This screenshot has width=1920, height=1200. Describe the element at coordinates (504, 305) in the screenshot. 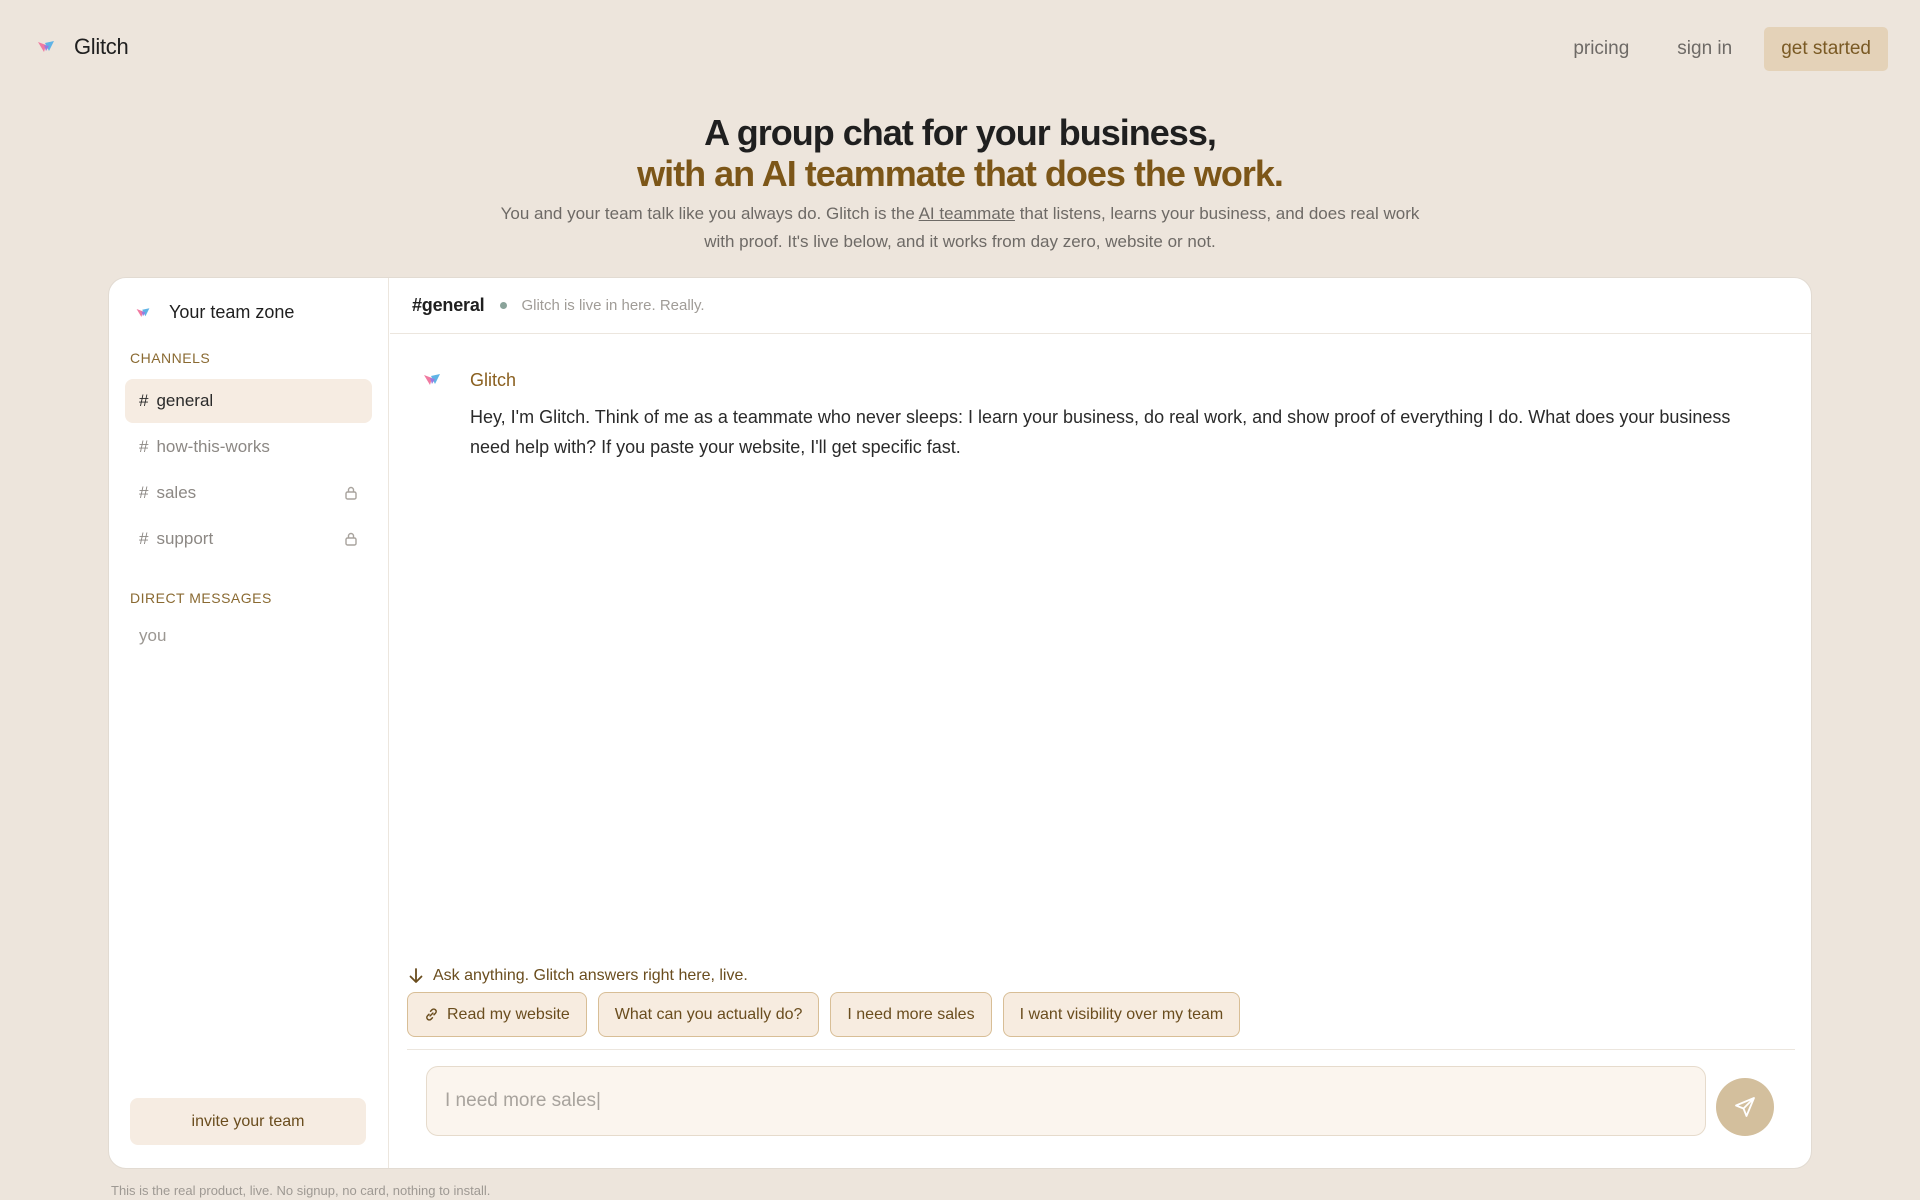

I see `live-status-dot` at that location.